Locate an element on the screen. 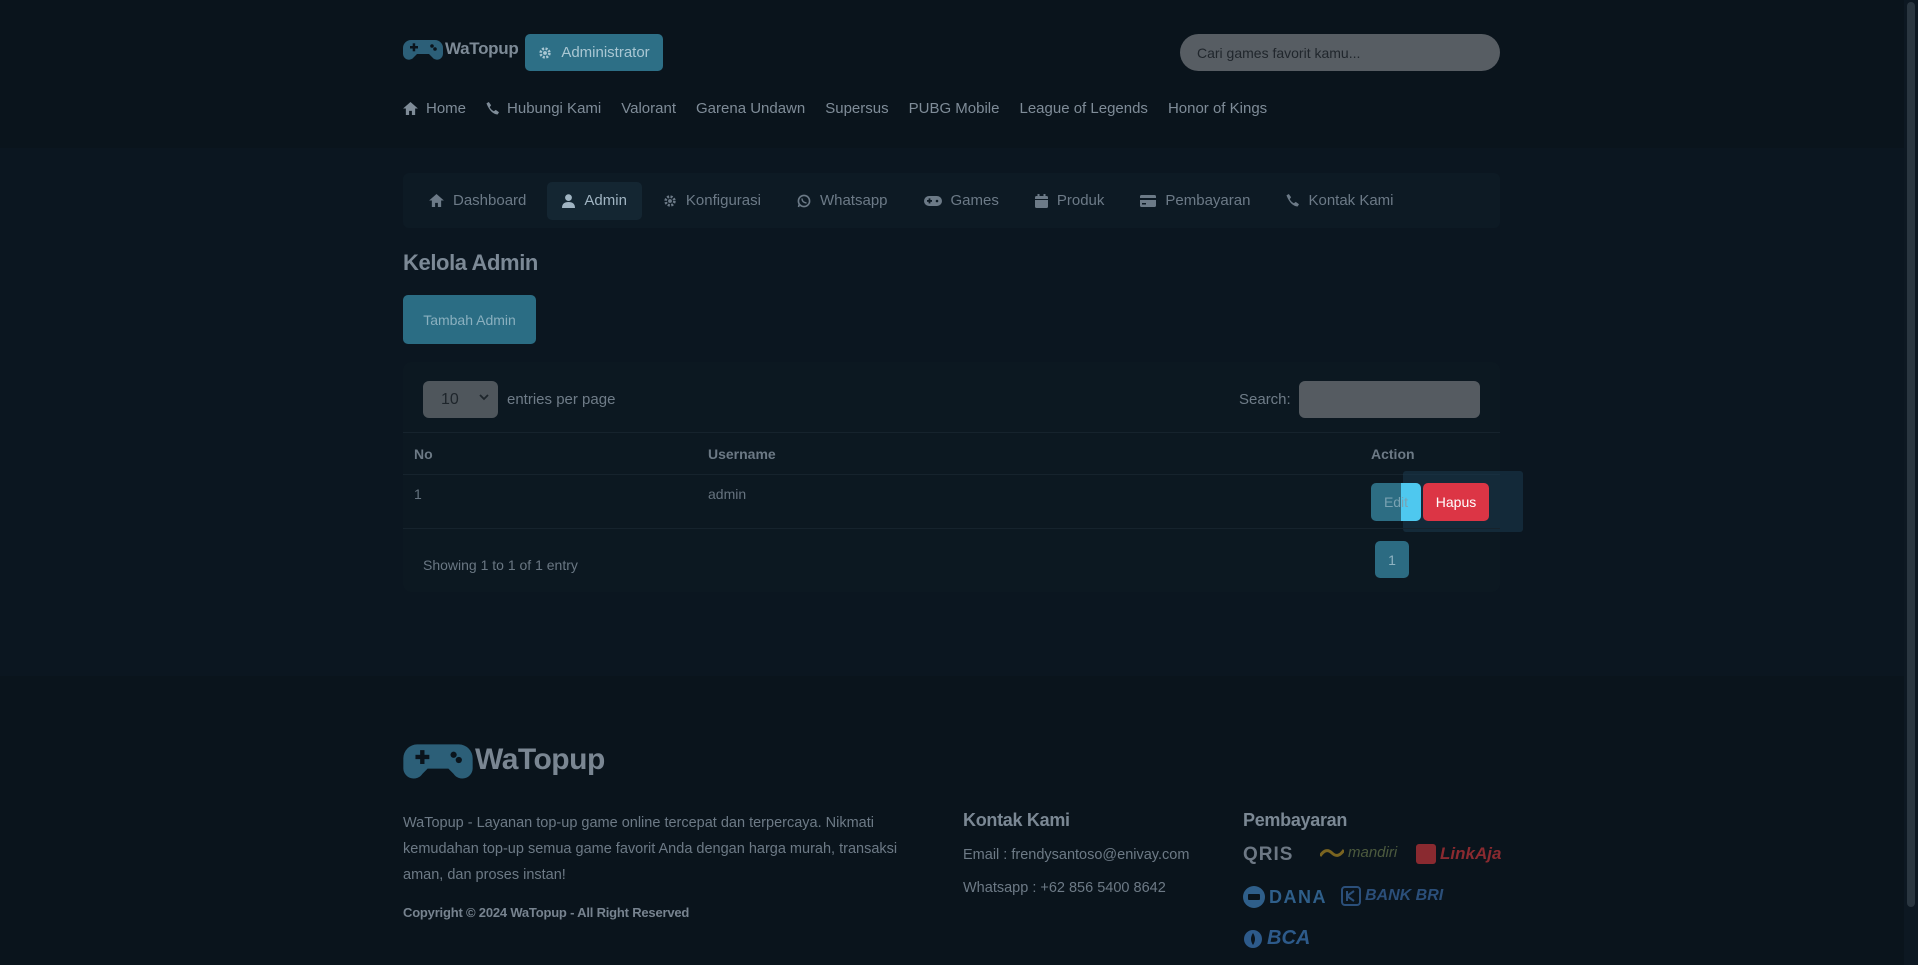 The image size is (1918, 965). mandiri-wave-icon is located at coordinates (1332, 852).